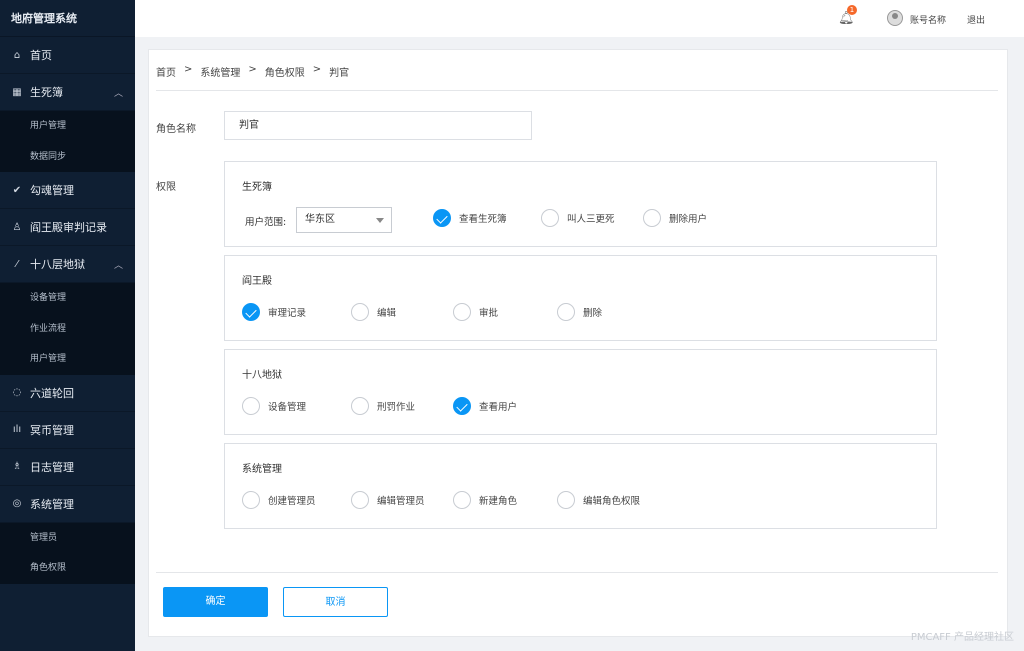  I want to click on submenu-hell: 设备管理 作业流程 用户管理, so click(67, 329).